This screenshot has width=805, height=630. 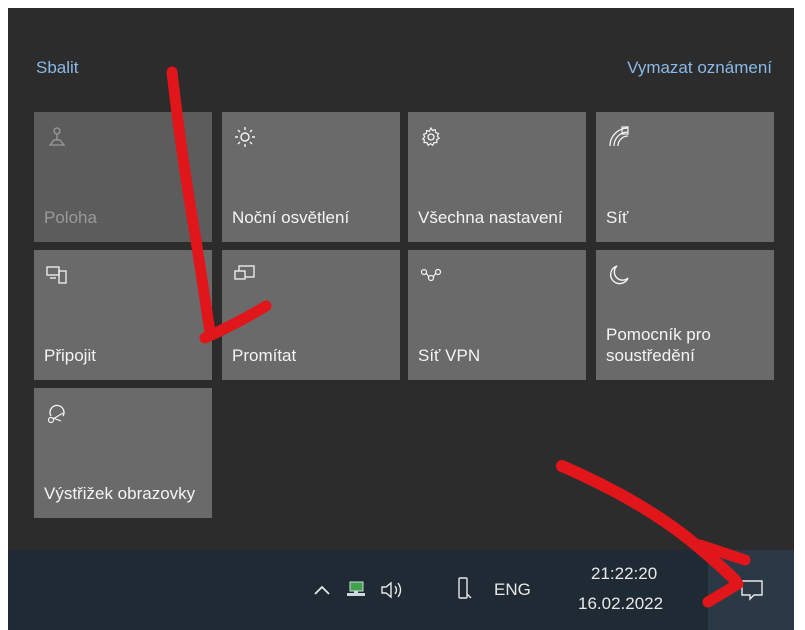 What do you see at coordinates (57, 136) in the screenshot?
I see `location-icon` at bounding box center [57, 136].